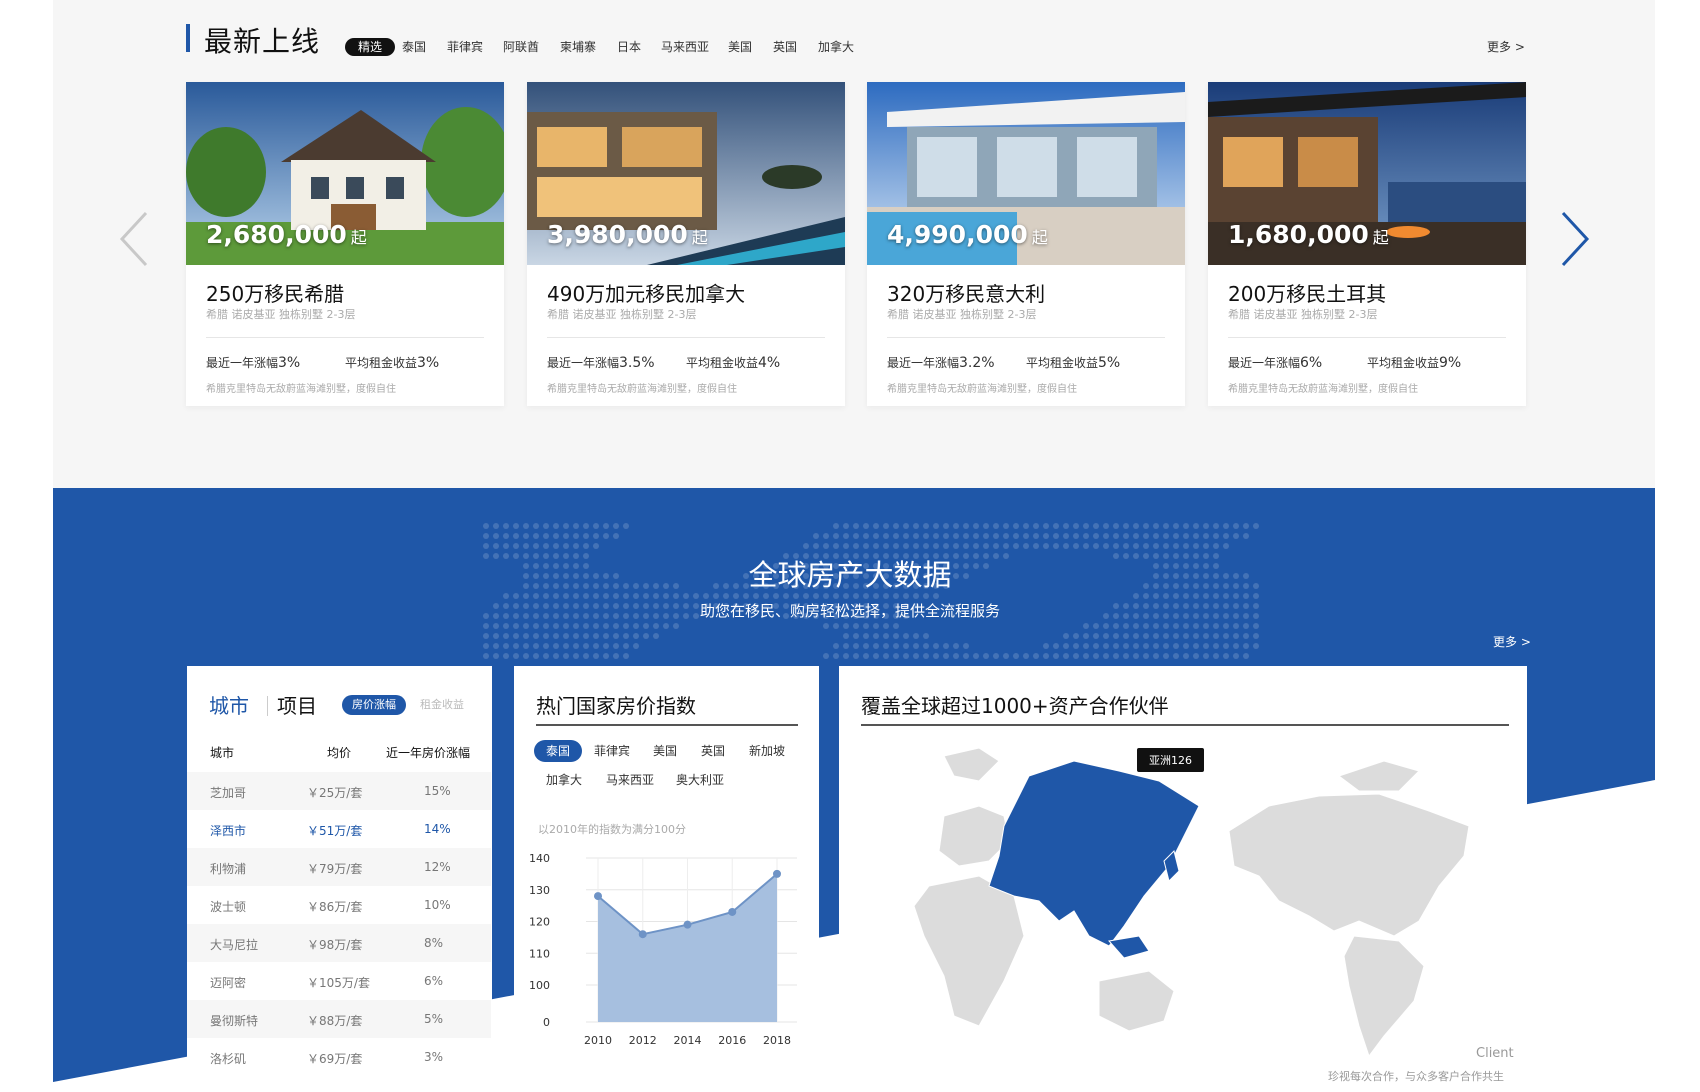  What do you see at coordinates (612, 751) in the screenshot?
I see `index-tab-1: 菲律宾` at bounding box center [612, 751].